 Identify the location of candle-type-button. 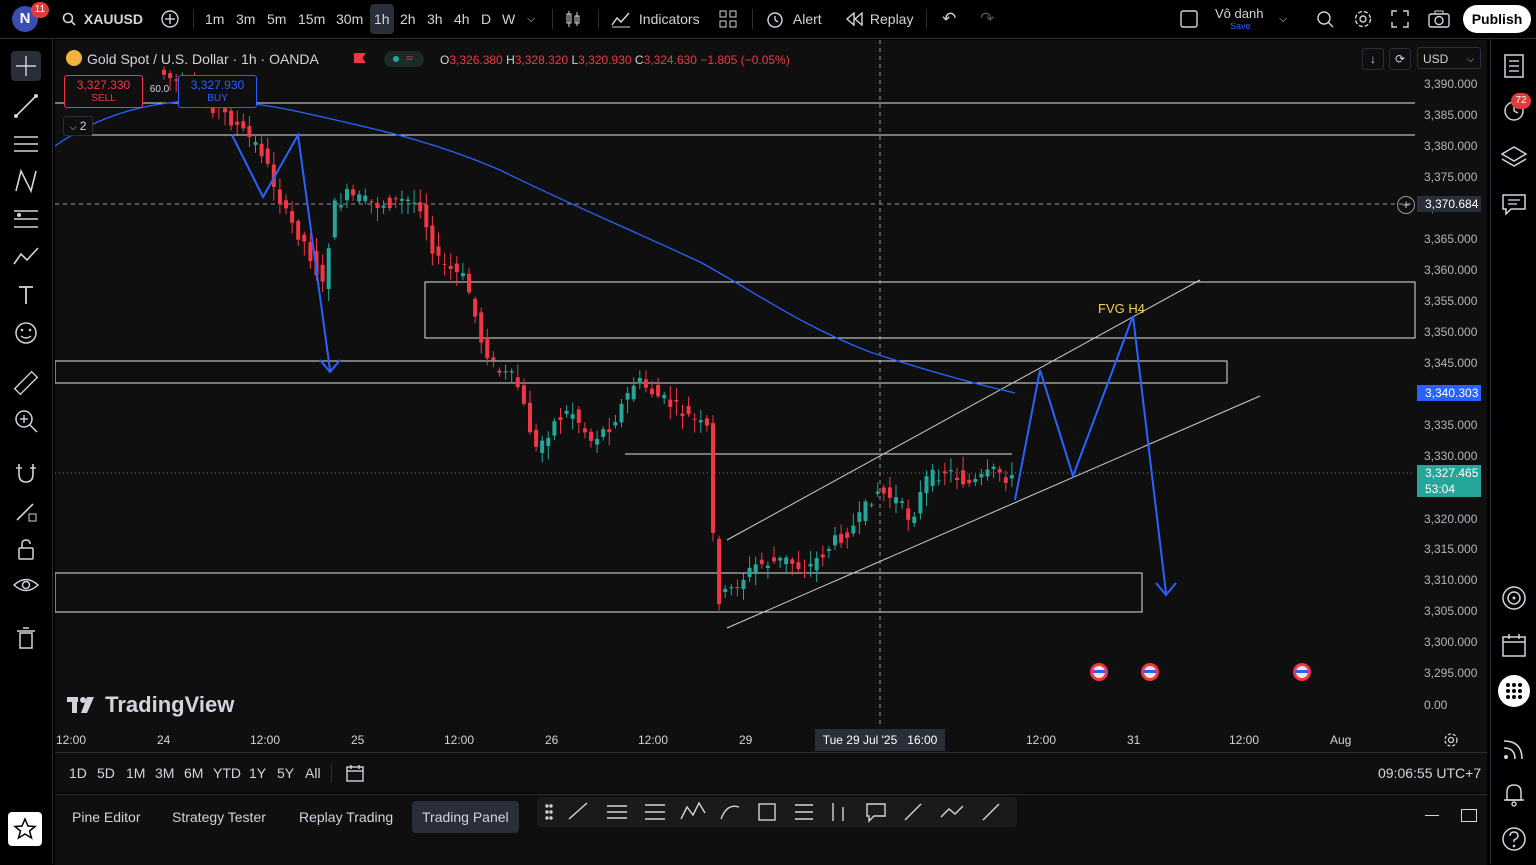
(573, 19).